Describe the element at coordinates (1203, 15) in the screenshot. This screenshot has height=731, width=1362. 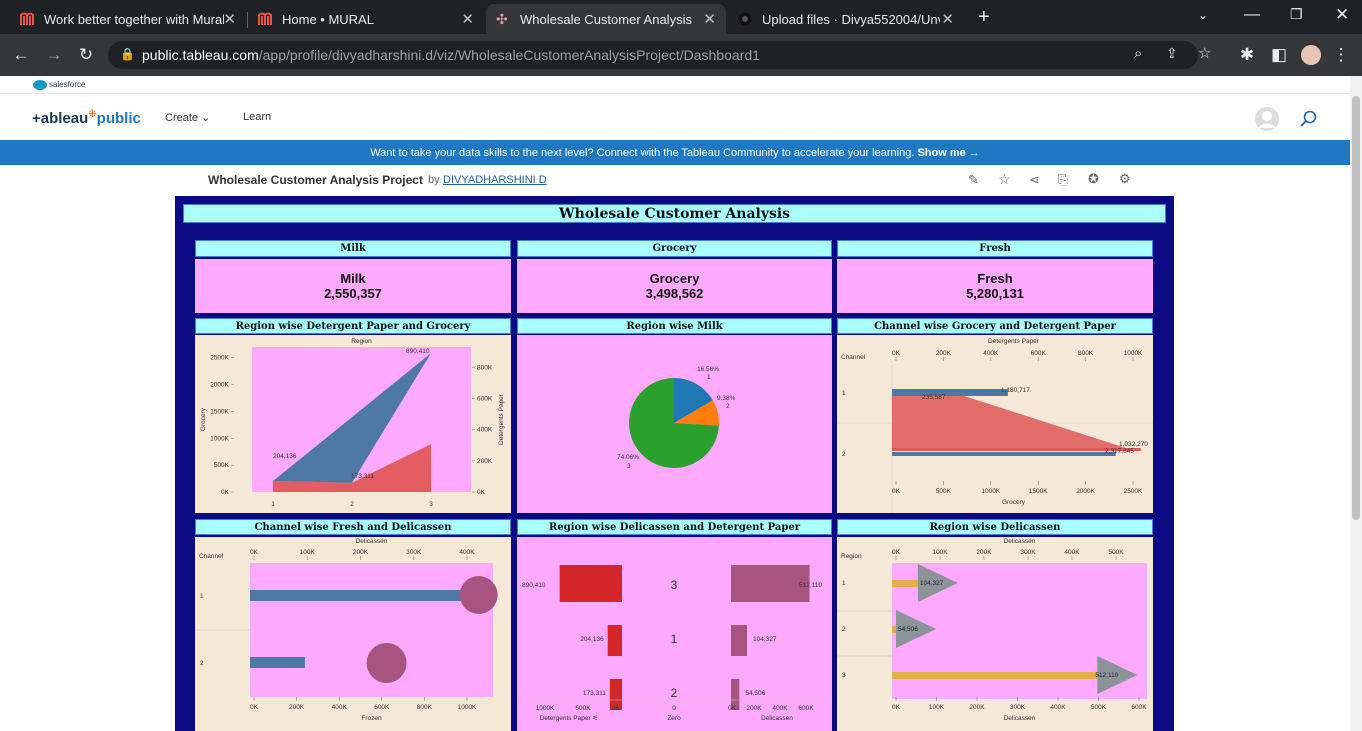
I see `tab-search-icon: ⌄` at that location.